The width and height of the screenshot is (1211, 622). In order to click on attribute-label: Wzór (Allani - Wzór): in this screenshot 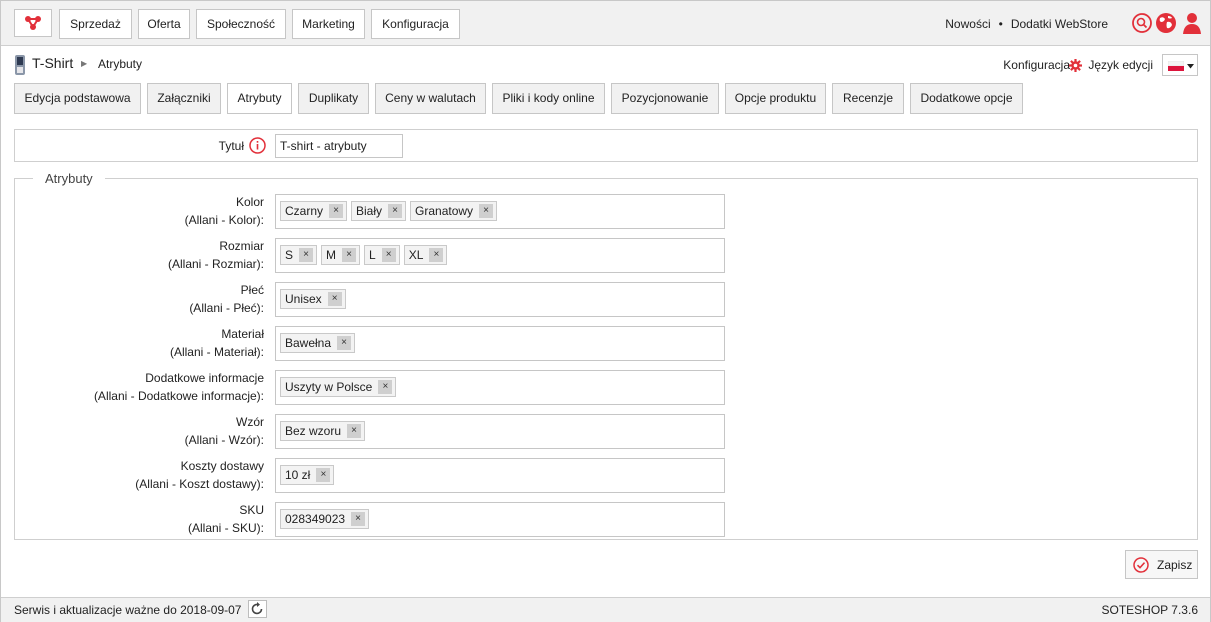, I will do `click(224, 431)`.